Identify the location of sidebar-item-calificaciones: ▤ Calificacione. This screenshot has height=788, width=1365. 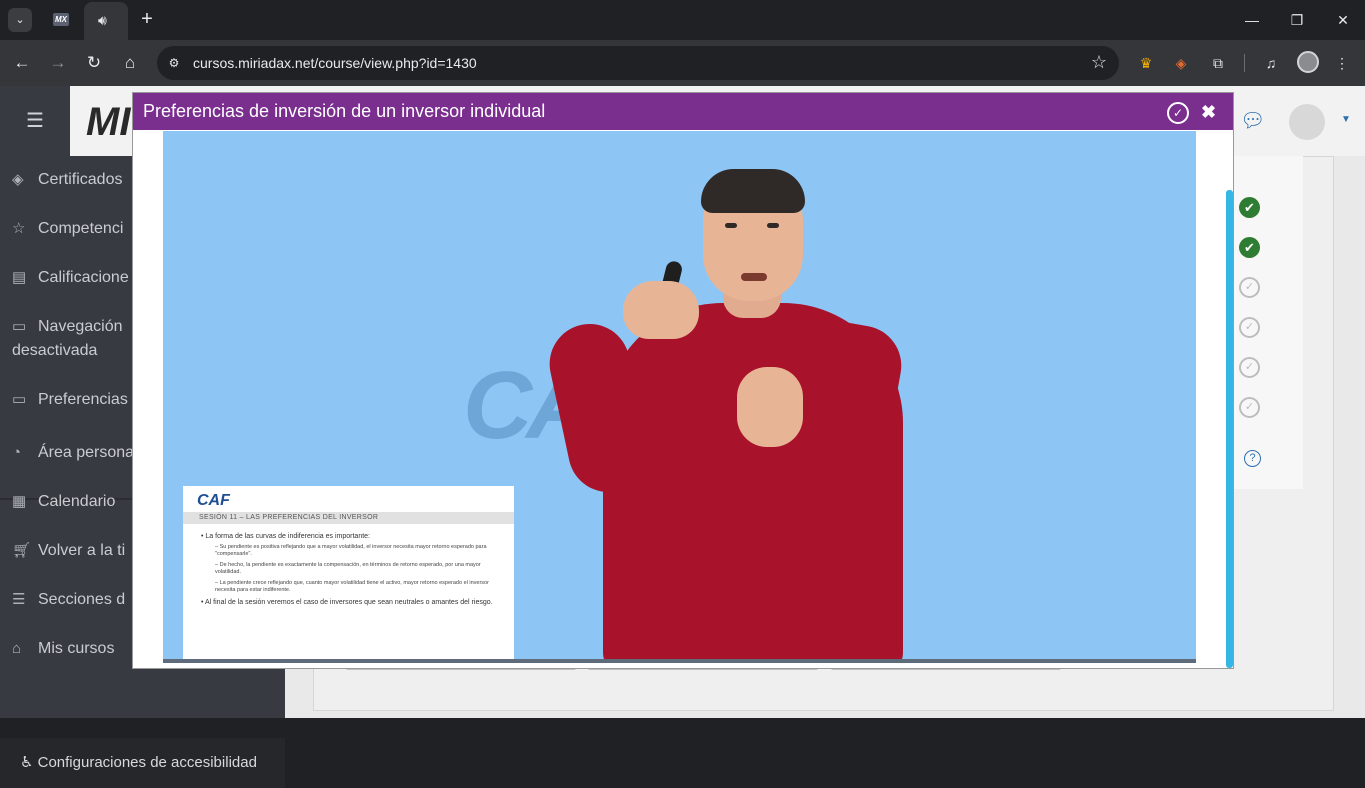
(70, 278).